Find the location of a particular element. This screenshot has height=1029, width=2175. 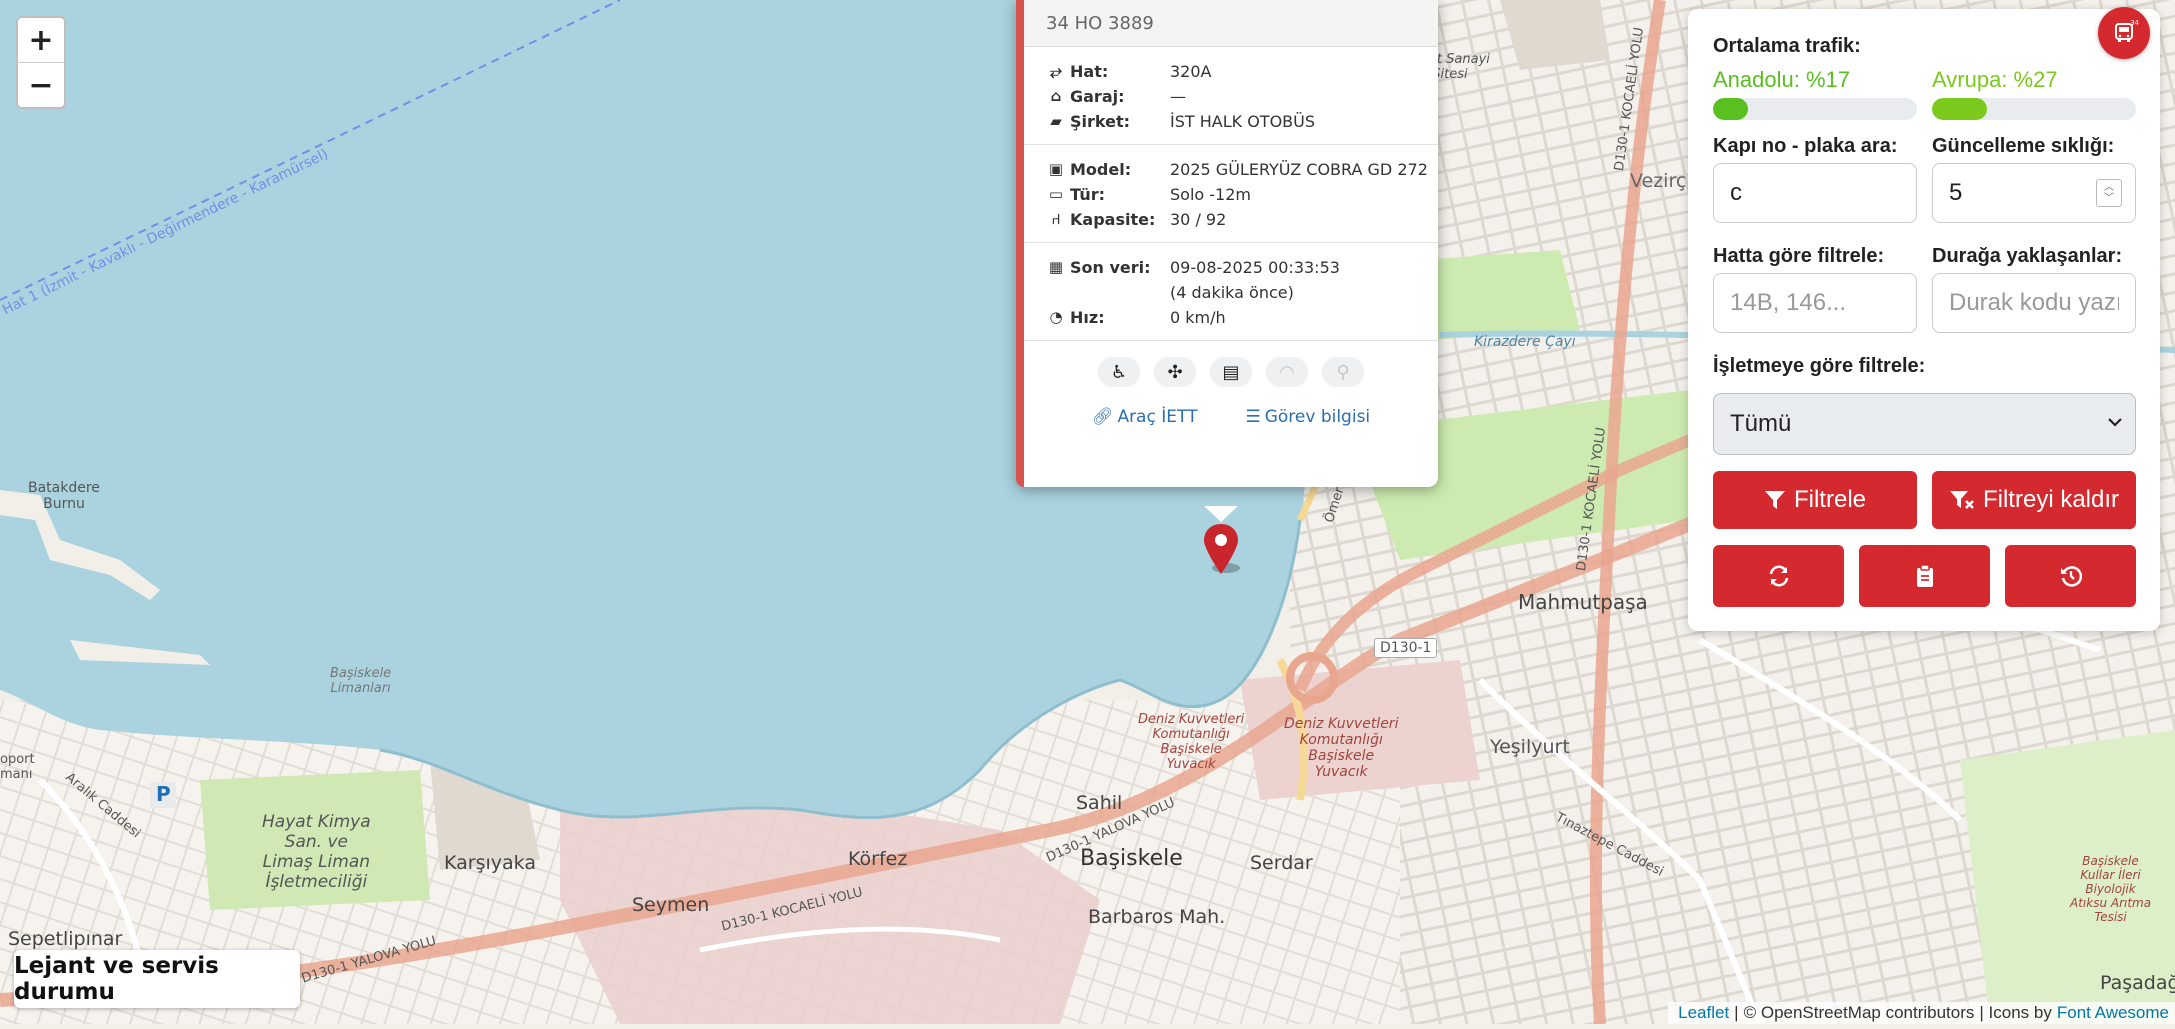

popup-value-type: Solo -12m is located at coordinates (1210, 194).